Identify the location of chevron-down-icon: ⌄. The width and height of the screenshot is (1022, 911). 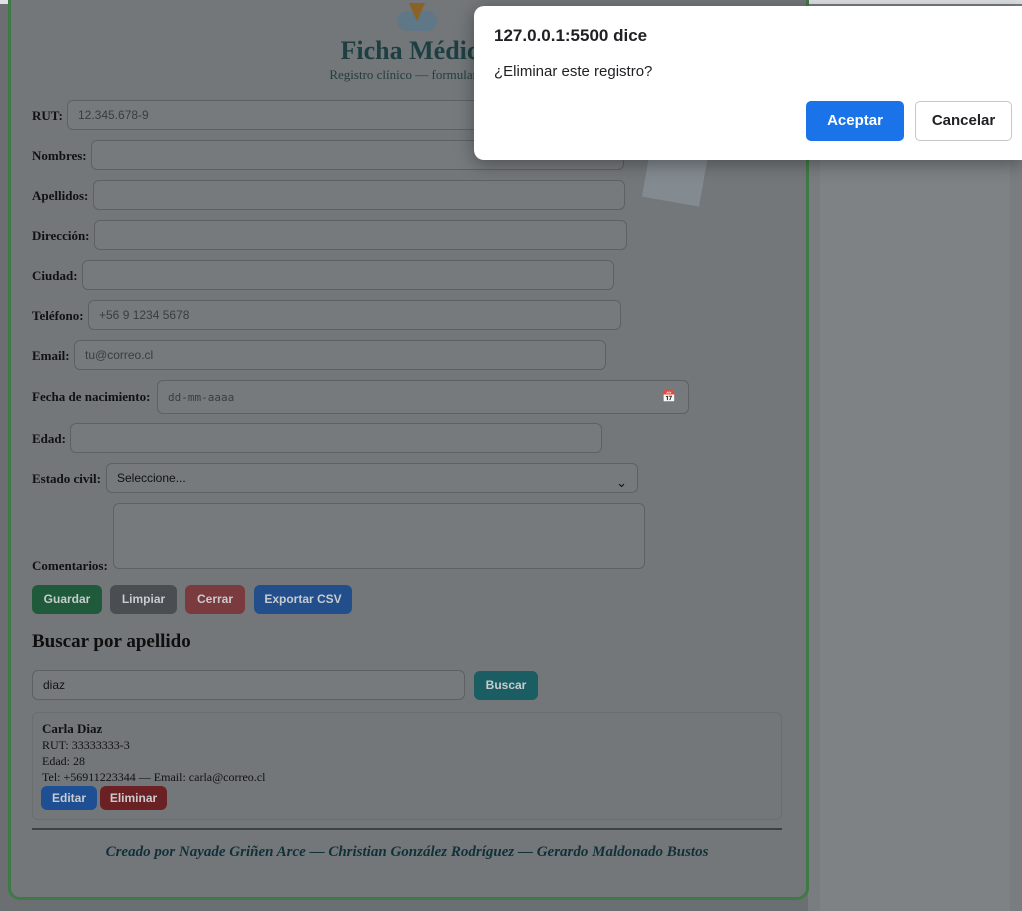
(621, 483).